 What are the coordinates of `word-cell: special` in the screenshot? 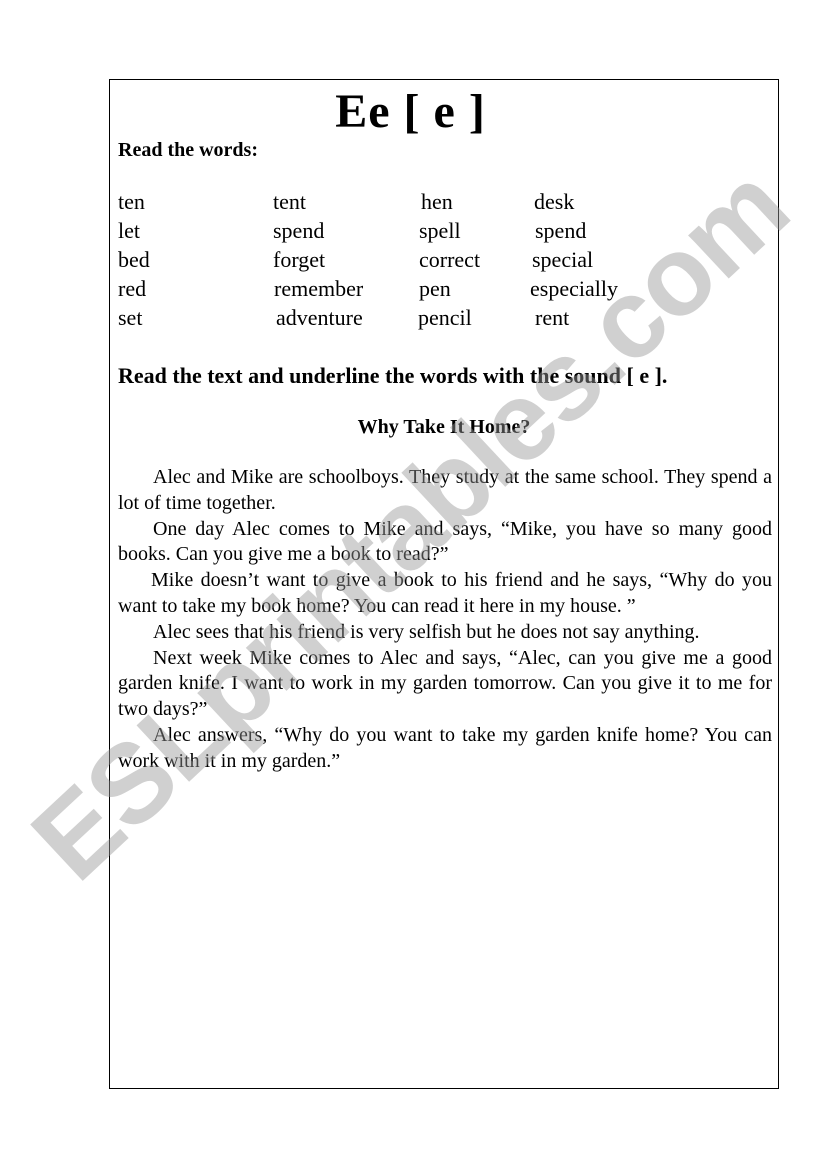 It's located at (563, 259).